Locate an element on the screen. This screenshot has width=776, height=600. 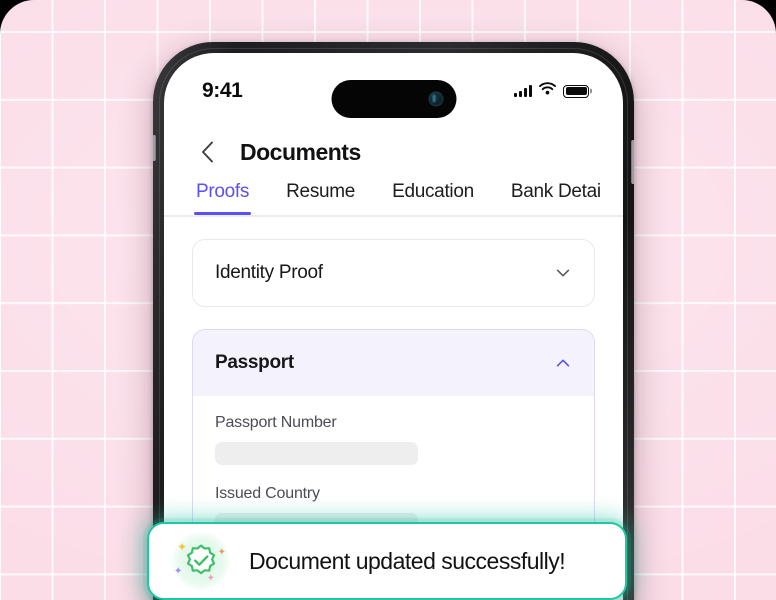
tabs-bar: Proofs Resume Education Bank Detai is located at coordinates (393, 199).